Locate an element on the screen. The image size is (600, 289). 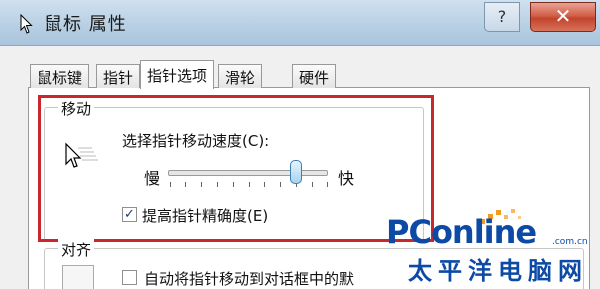
snap-group-label: 对齐 is located at coordinates (76, 249).